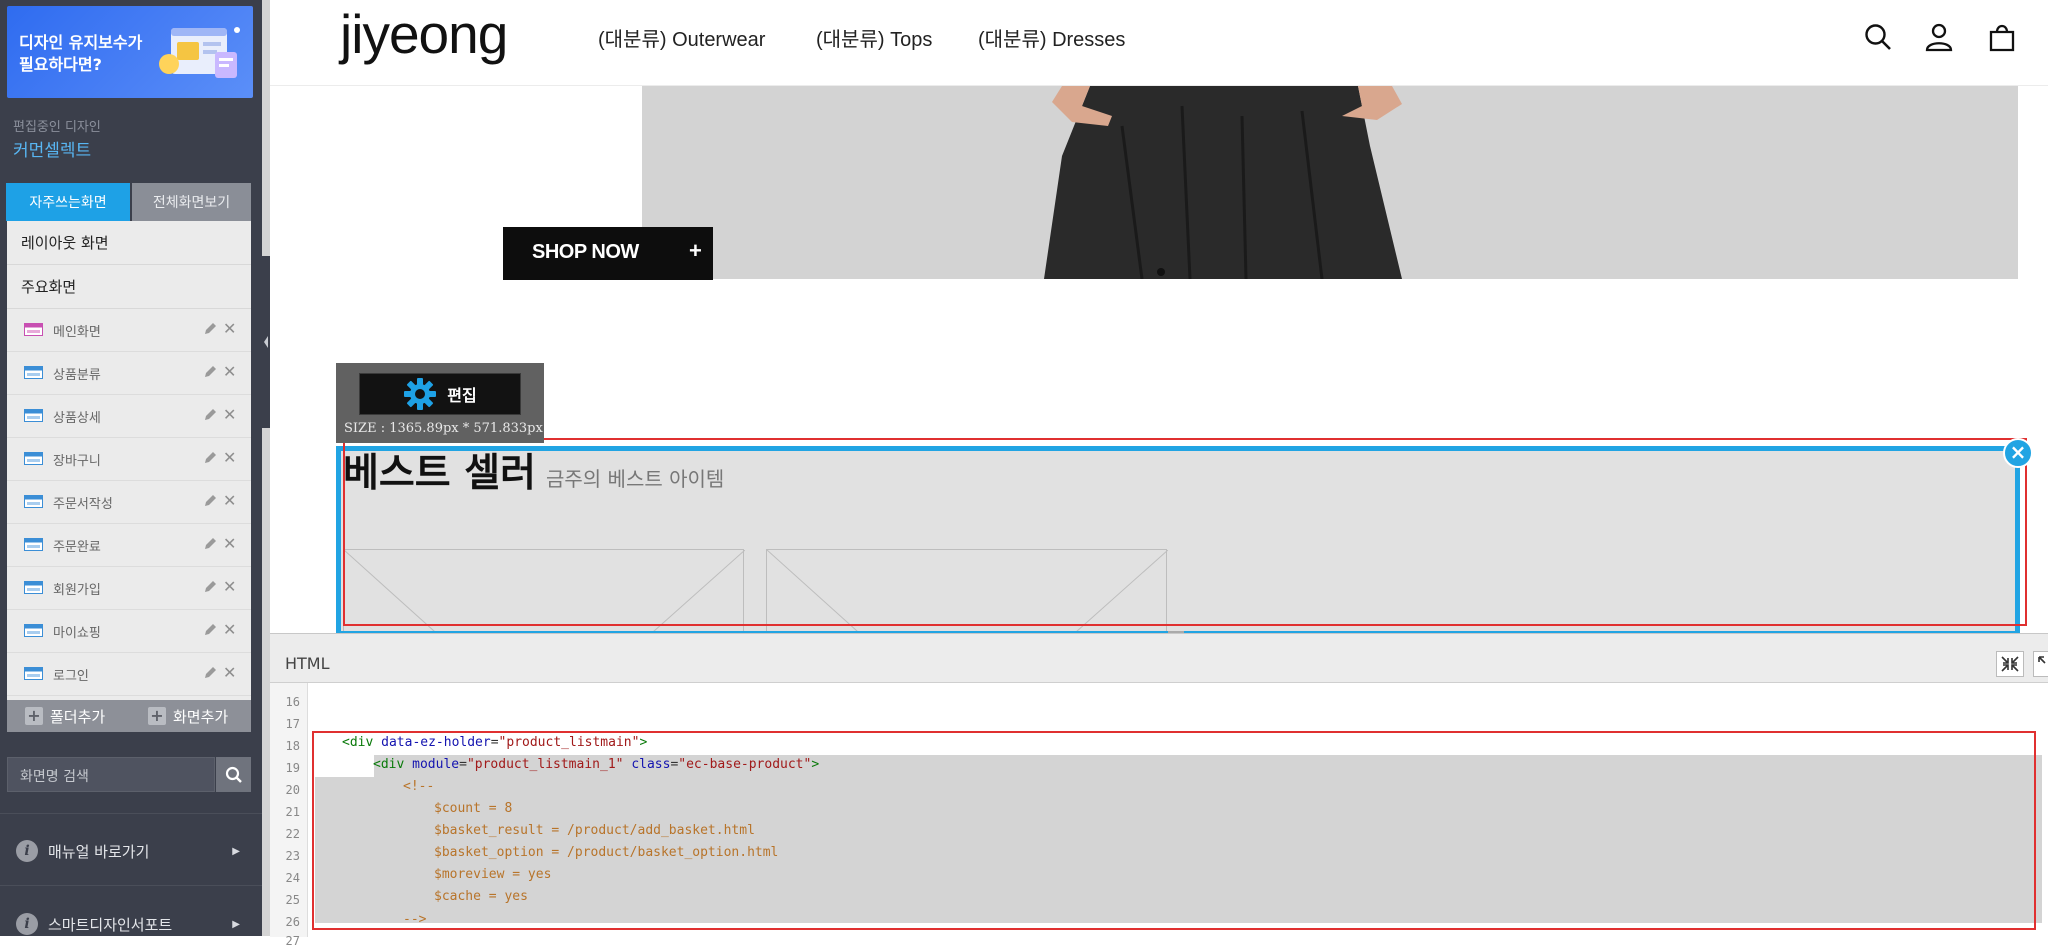 This screenshot has width=2048, height=948. I want to click on add-row: + 폴더추가 + 화면추가, so click(129, 716).